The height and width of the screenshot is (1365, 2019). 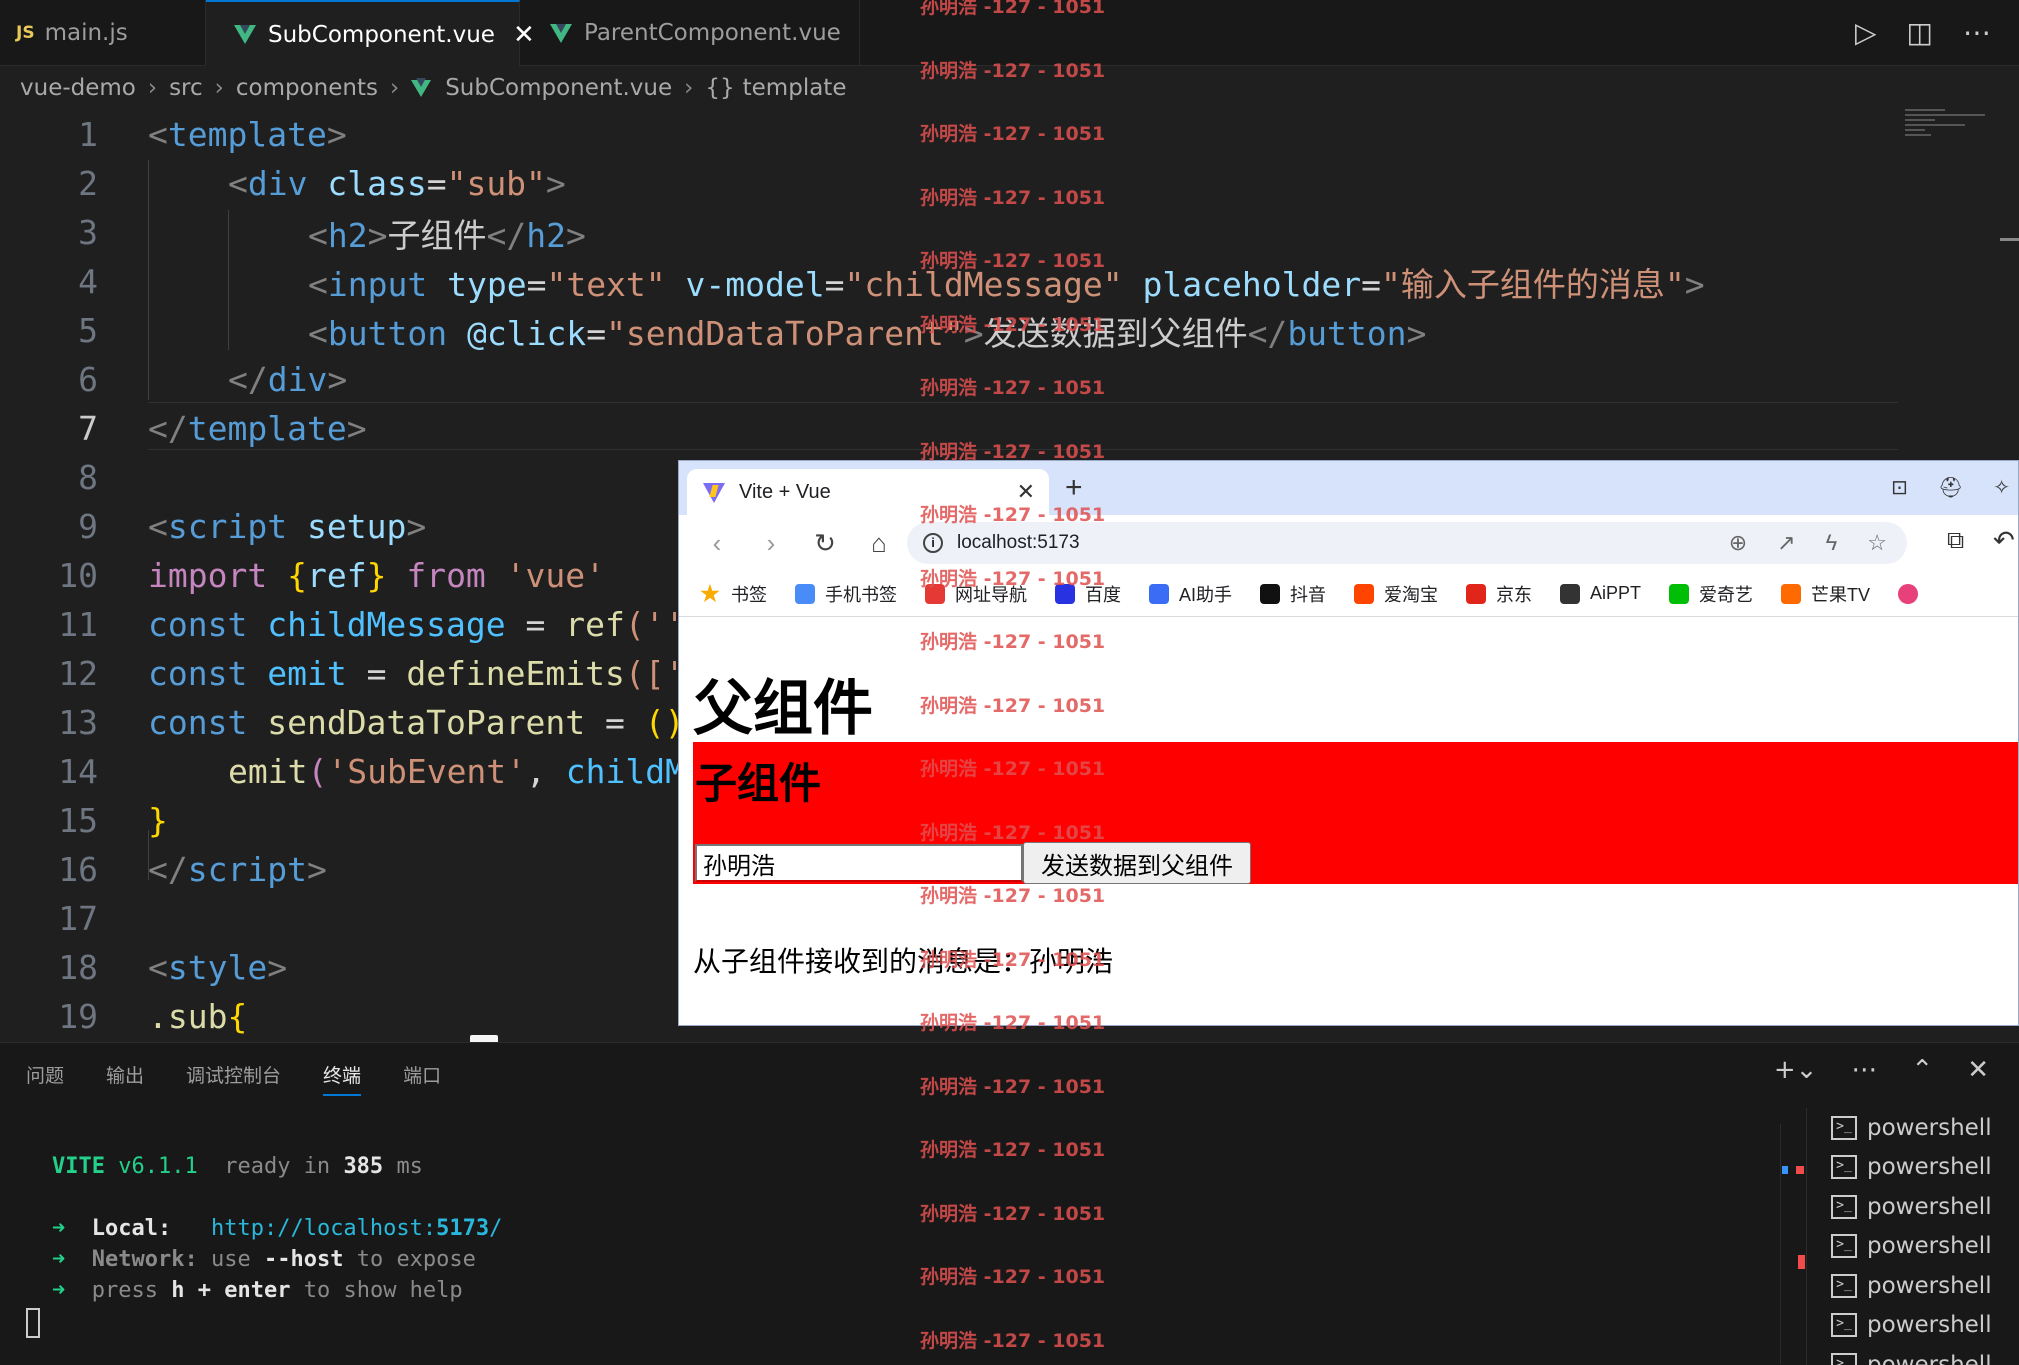 I want to click on tab-parentcomponent-vue: ParentComponent.vue, so click(x=690, y=33).